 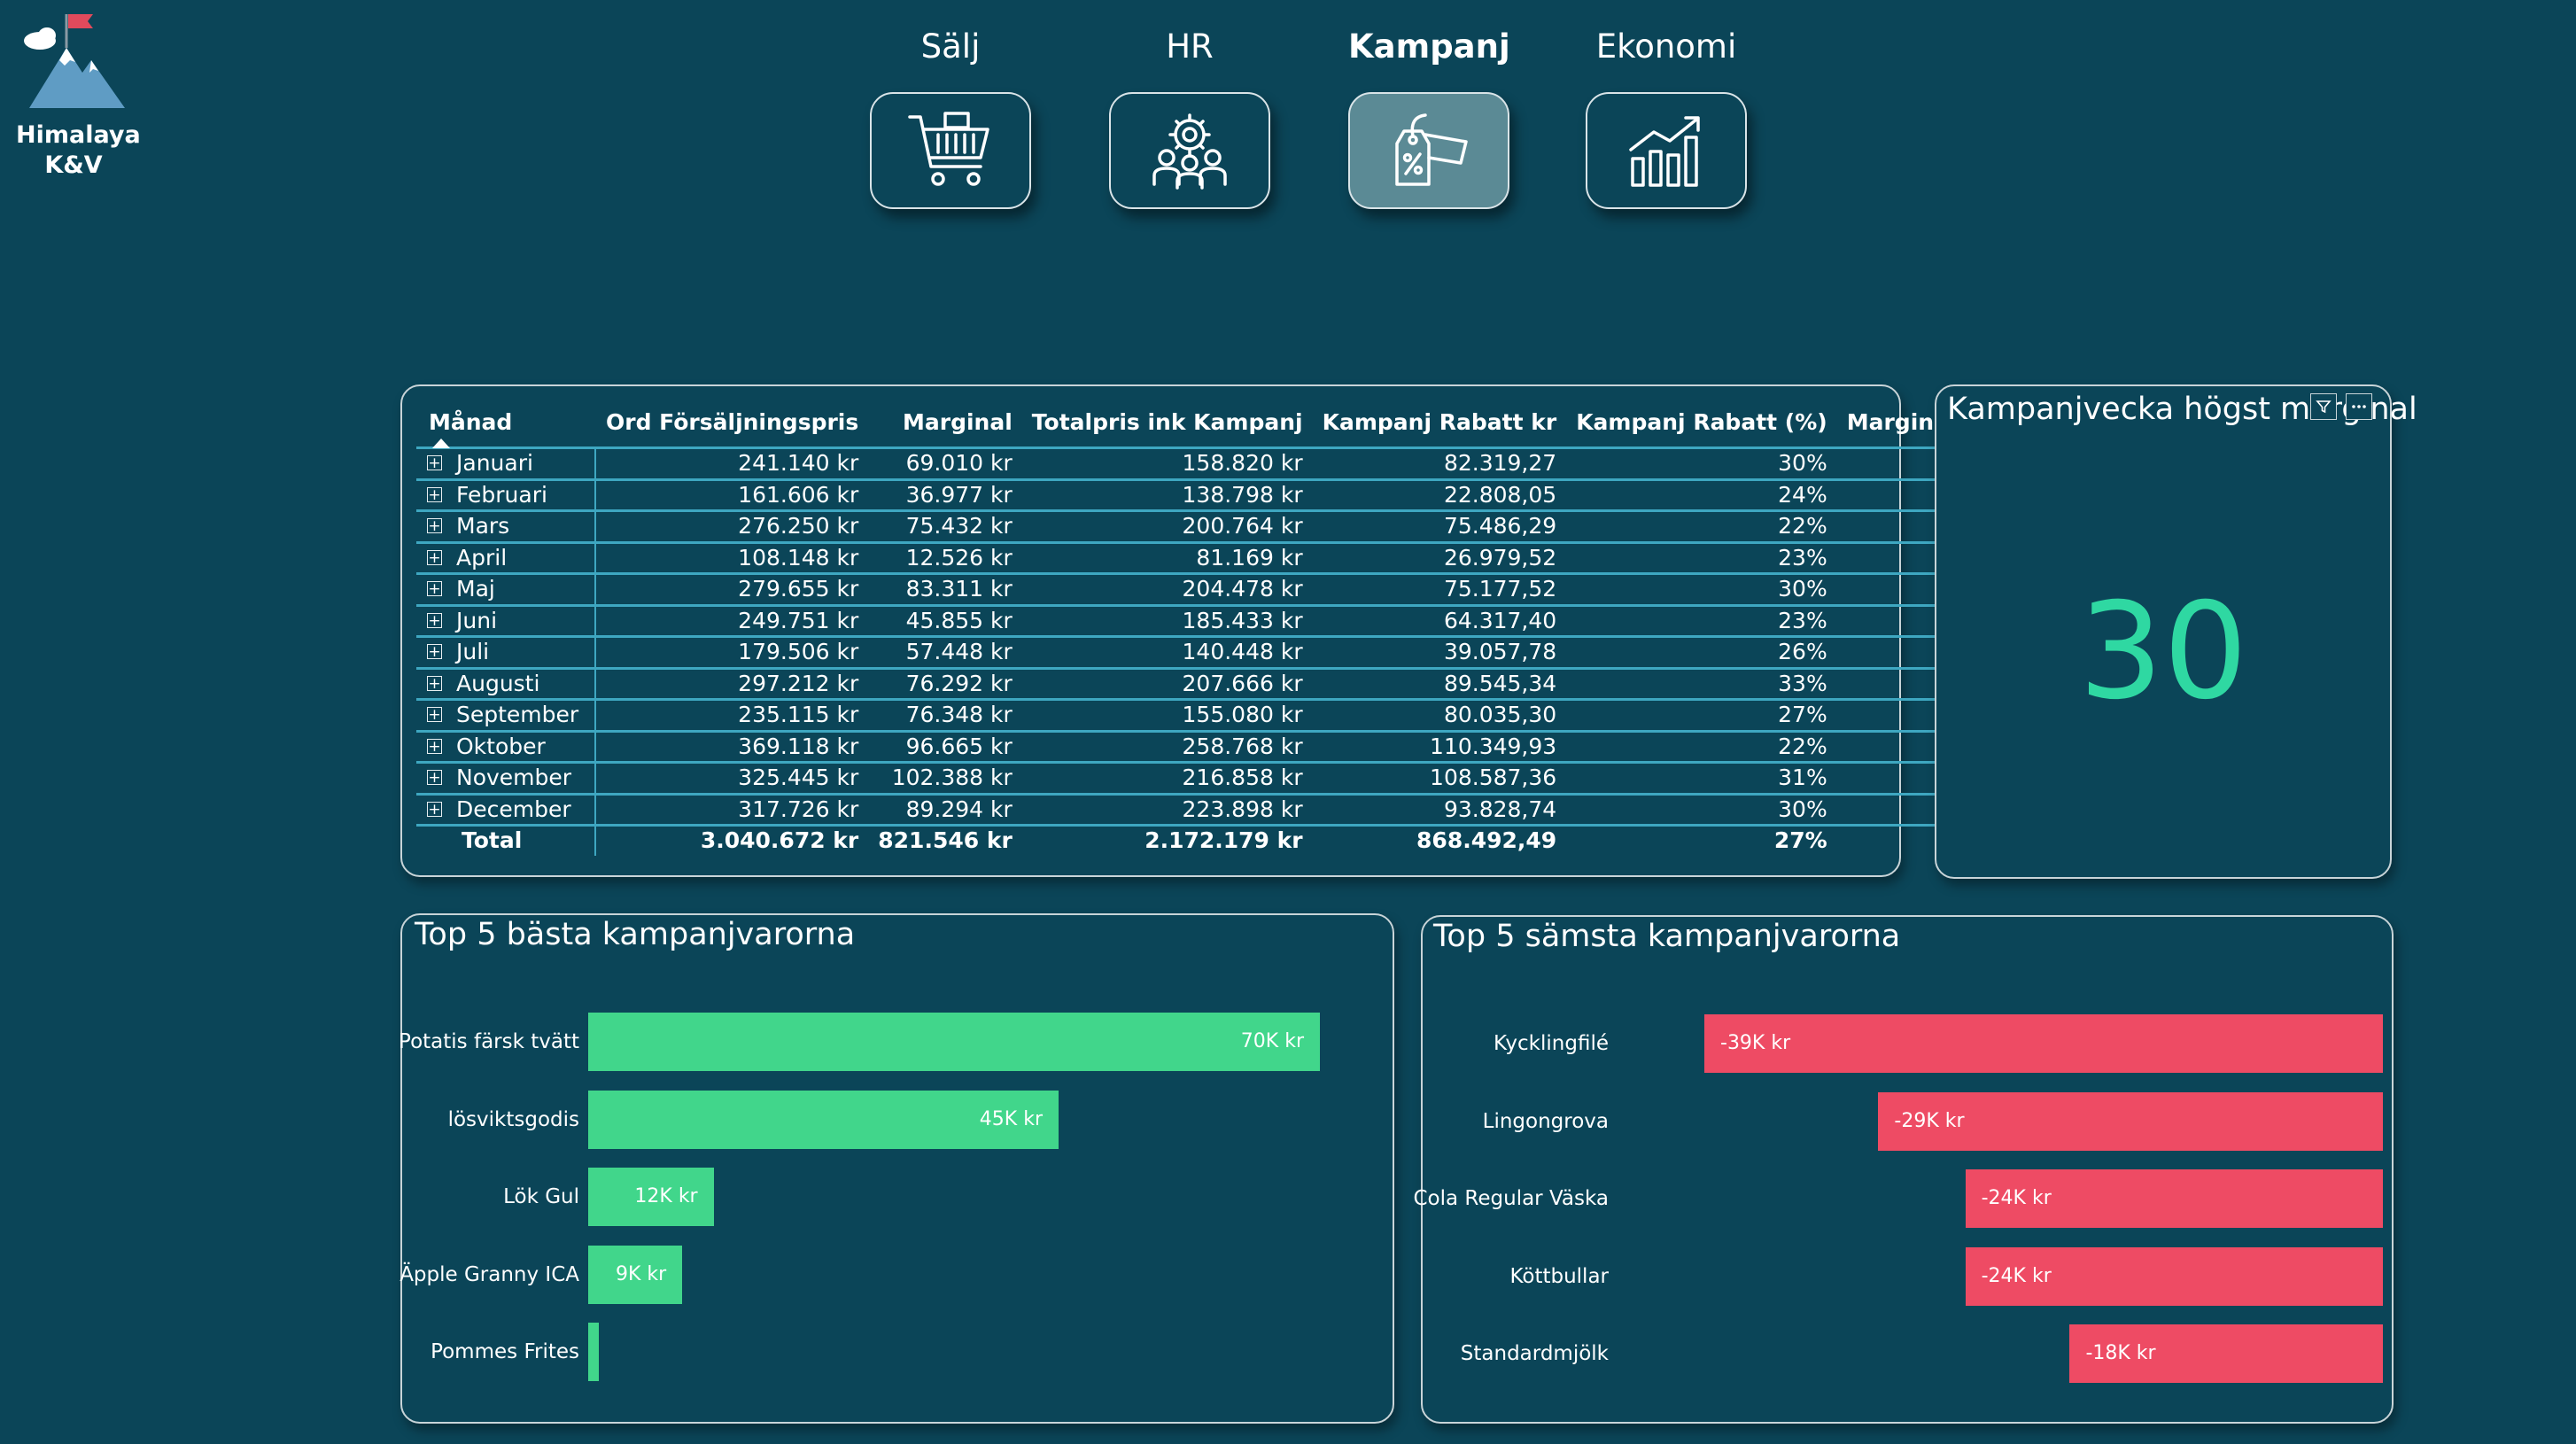 I want to click on column-header-ord-forsaljningspris: Ord Försäljningspris, so click(x=731, y=423).